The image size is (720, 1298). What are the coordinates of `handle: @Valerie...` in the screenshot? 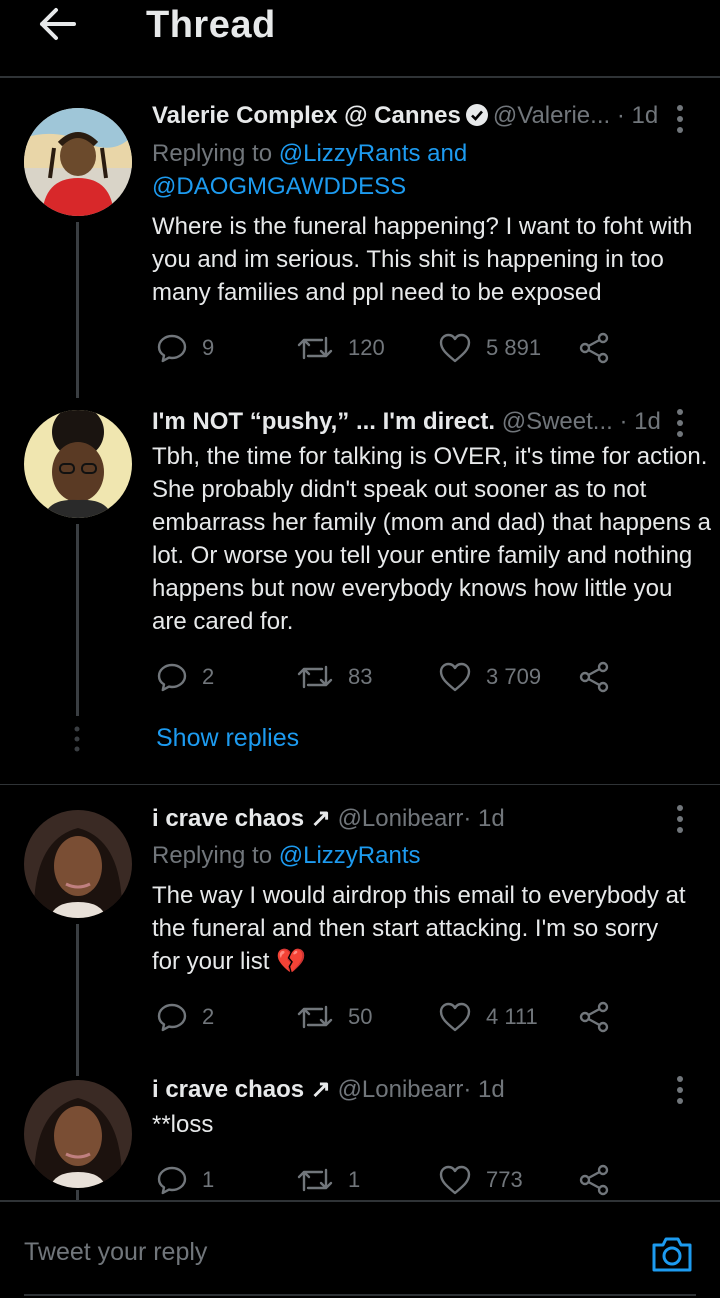 It's located at (551, 115).